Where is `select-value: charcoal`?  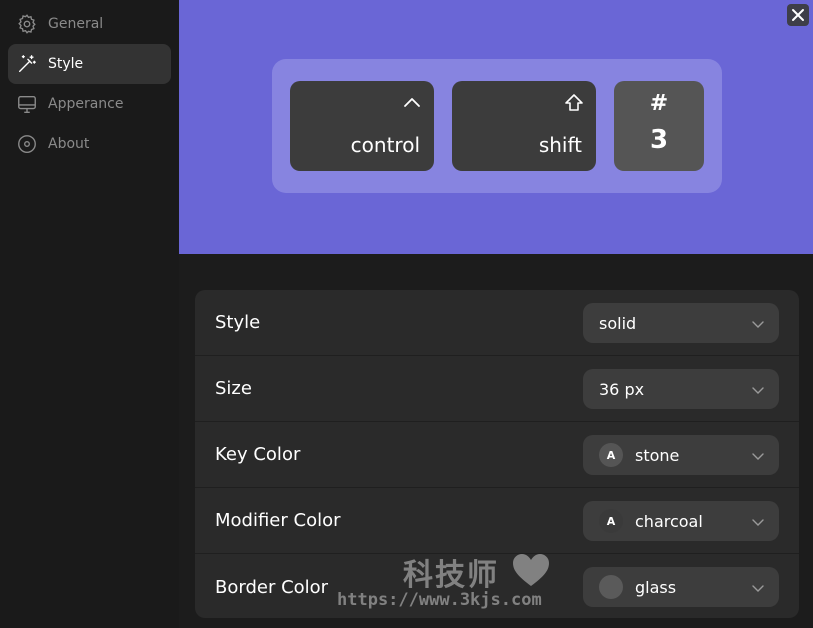 select-value: charcoal is located at coordinates (669, 521).